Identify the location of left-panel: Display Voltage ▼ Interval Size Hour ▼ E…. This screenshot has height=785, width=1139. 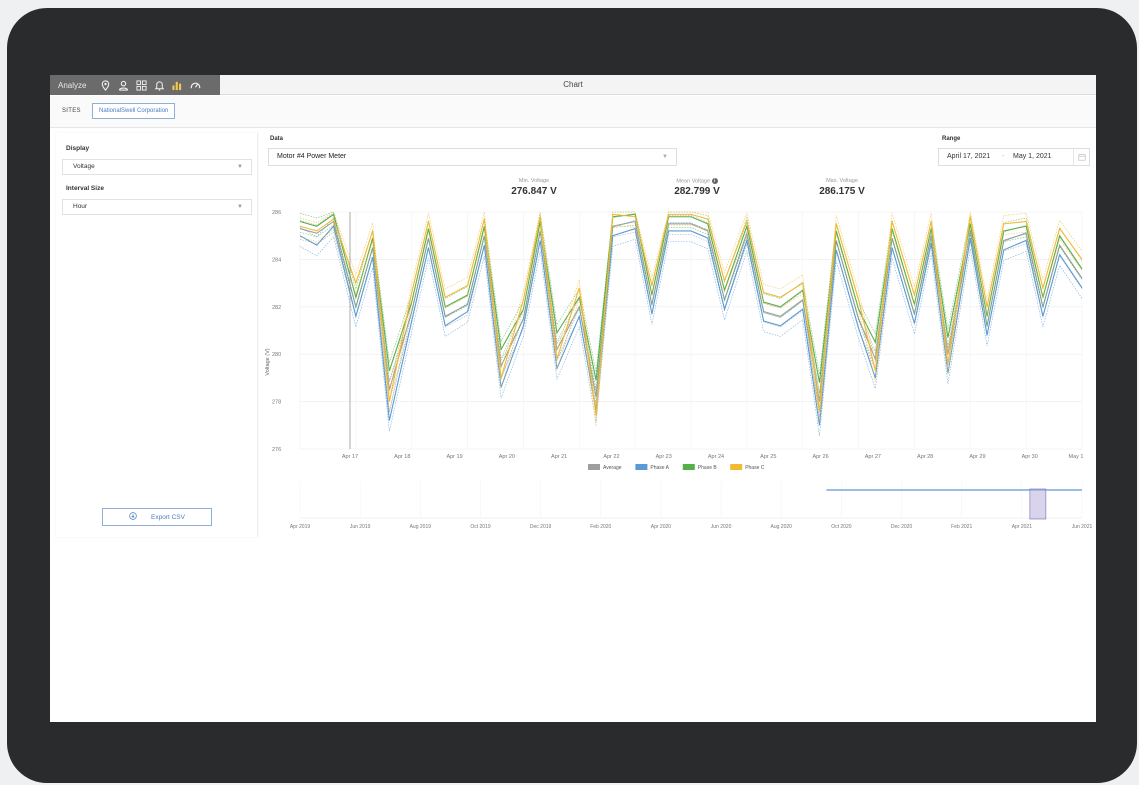
(157, 335).